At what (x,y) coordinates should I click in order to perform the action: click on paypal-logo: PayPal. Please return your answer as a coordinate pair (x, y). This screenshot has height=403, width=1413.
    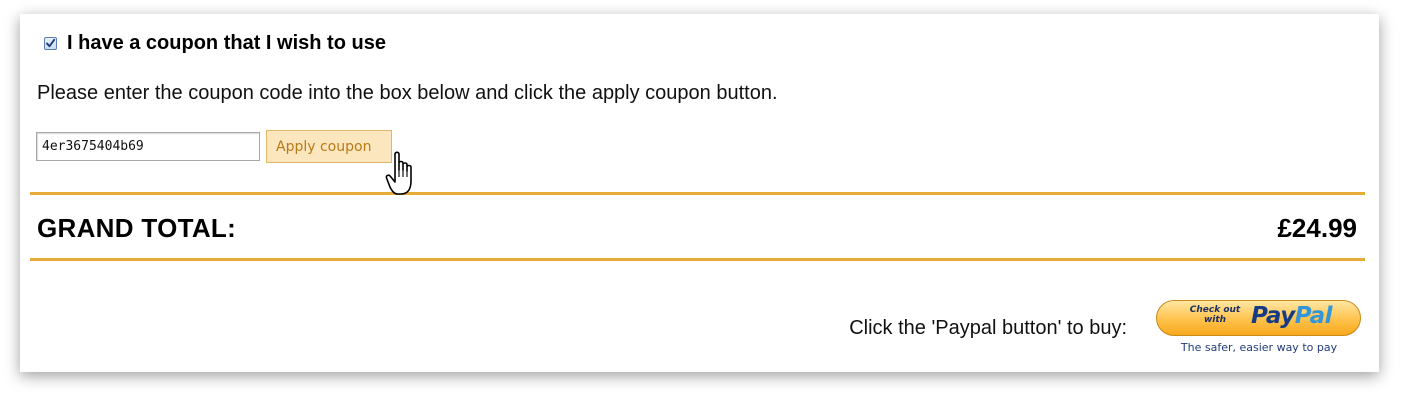
    Looking at the image, I should click on (1292, 316).